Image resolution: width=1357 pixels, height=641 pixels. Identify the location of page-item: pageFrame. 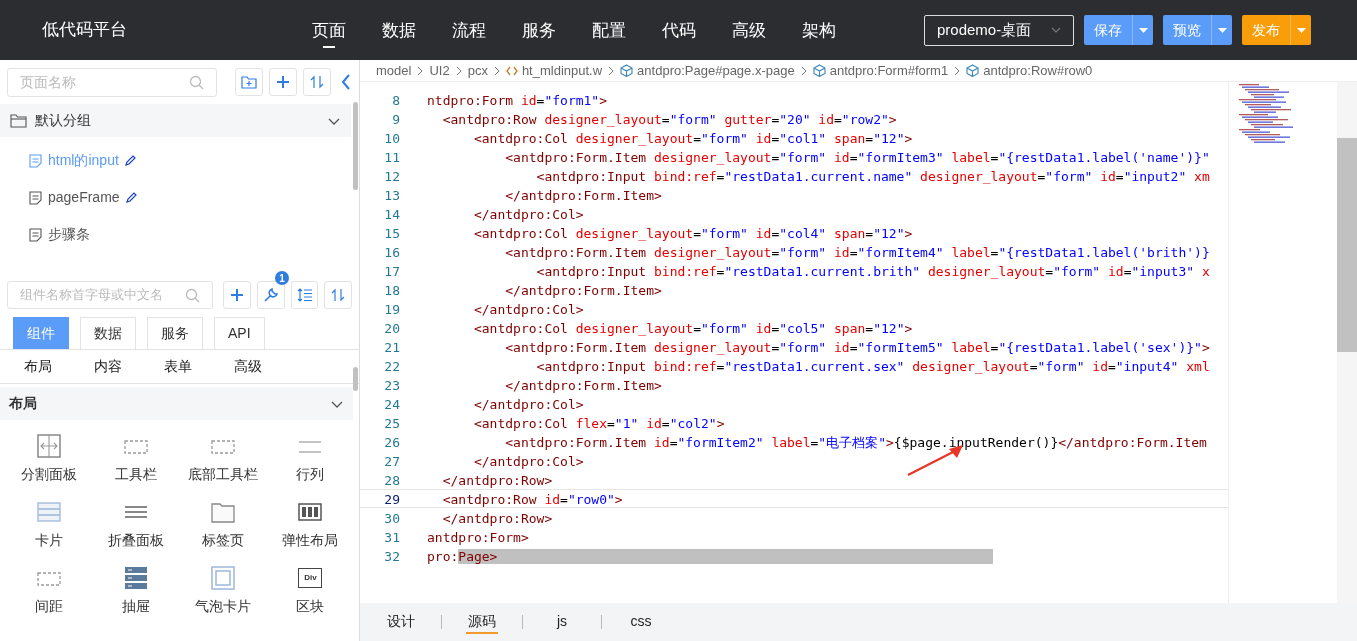
(175, 197).